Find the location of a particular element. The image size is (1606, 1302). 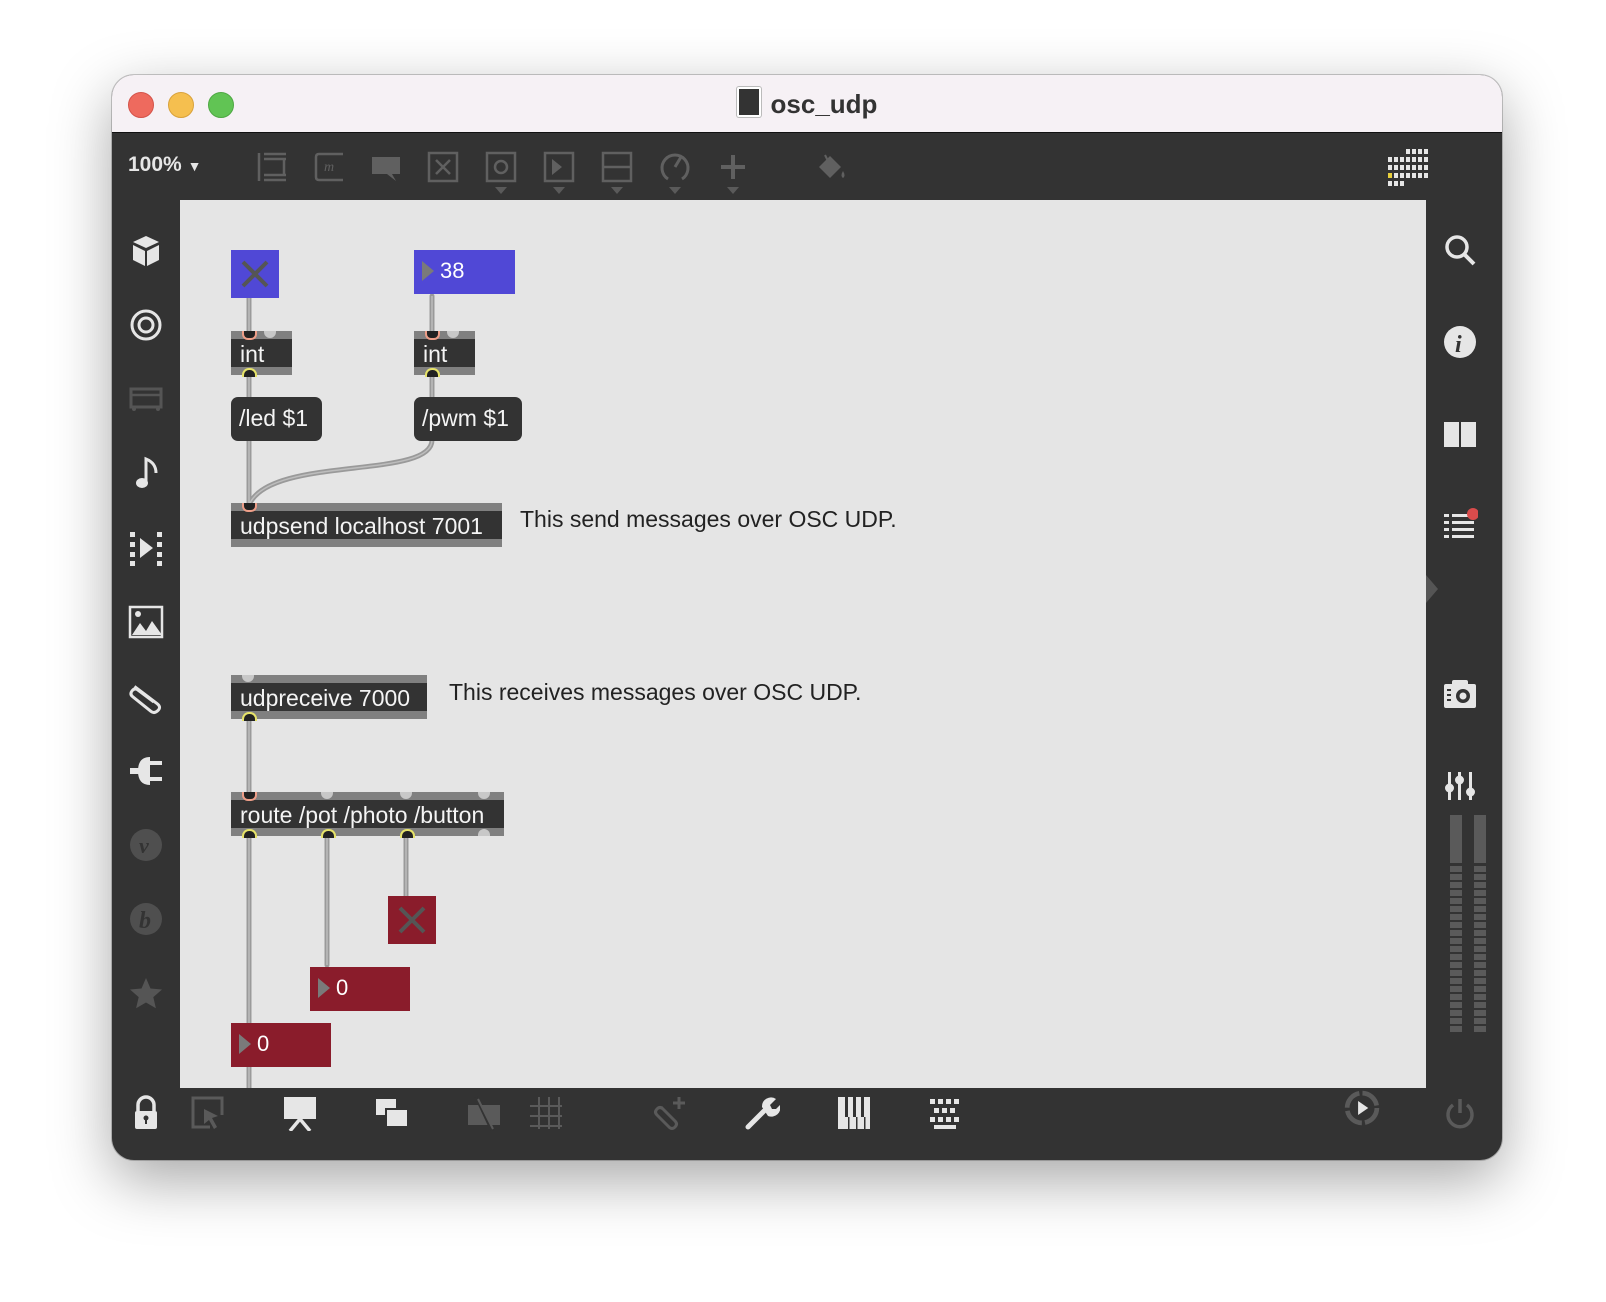

udpsend-object: udpsend localhost 7001 is located at coordinates (366, 525).